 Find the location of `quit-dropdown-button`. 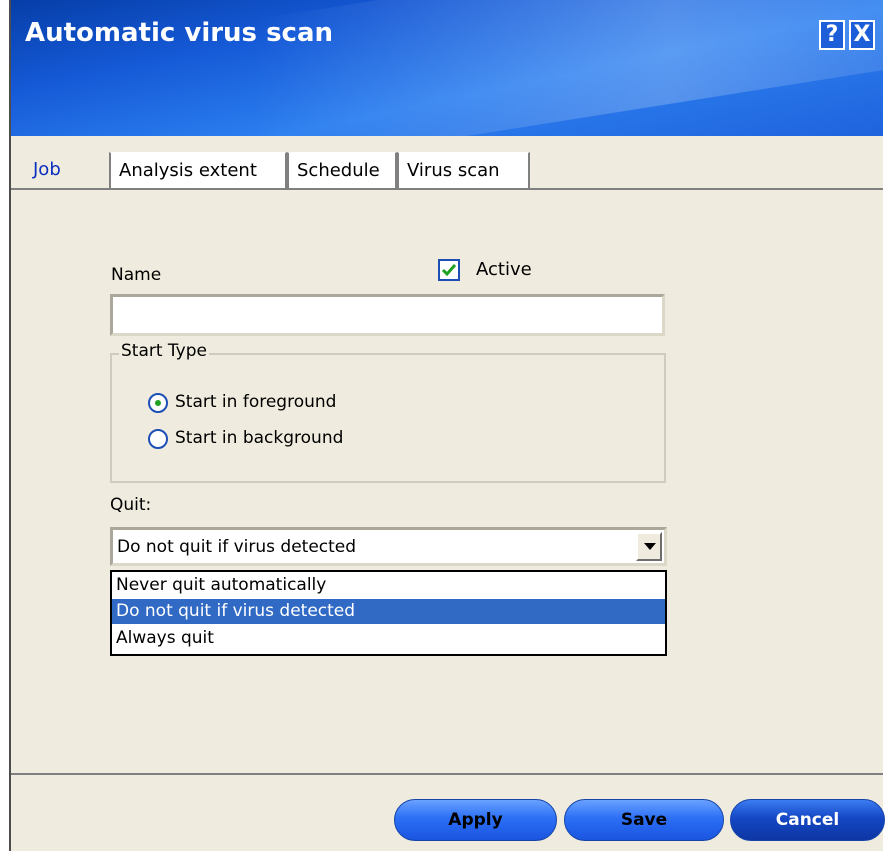

quit-dropdown-button is located at coordinates (649, 546).